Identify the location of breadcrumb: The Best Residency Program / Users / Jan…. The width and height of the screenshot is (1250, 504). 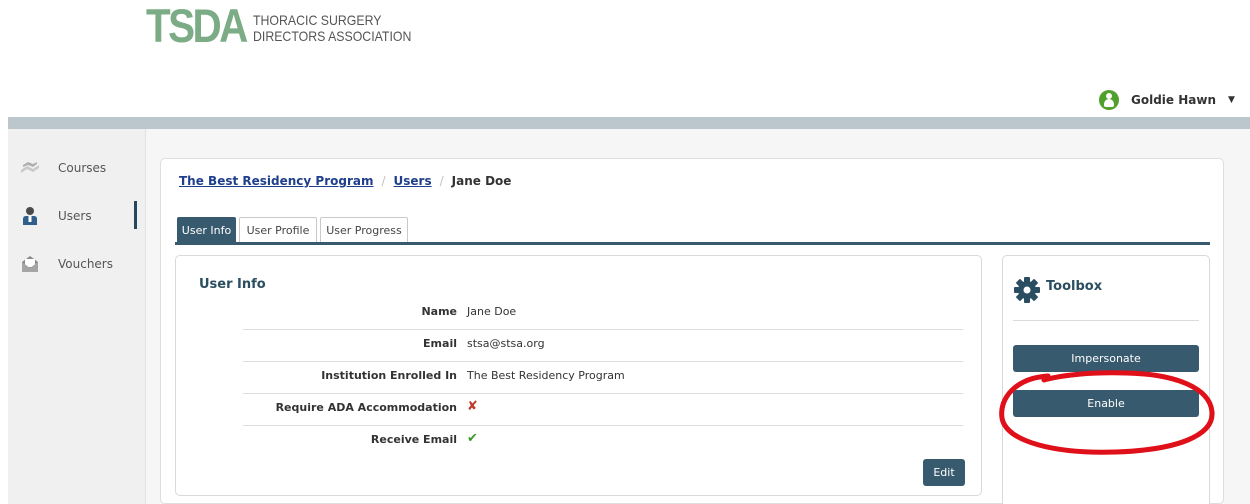
(345, 181).